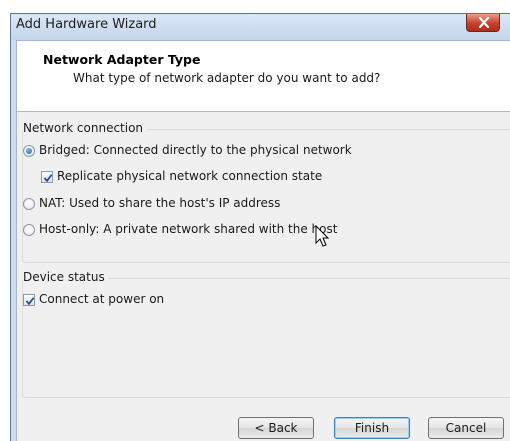 This screenshot has width=510, height=441. Describe the element at coordinates (276, 428) in the screenshot. I see `back-button: < Back` at that location.